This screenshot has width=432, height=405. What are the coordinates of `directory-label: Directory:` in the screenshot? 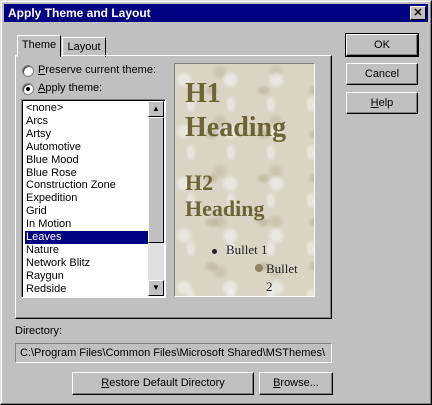 It's located at (39, 331).